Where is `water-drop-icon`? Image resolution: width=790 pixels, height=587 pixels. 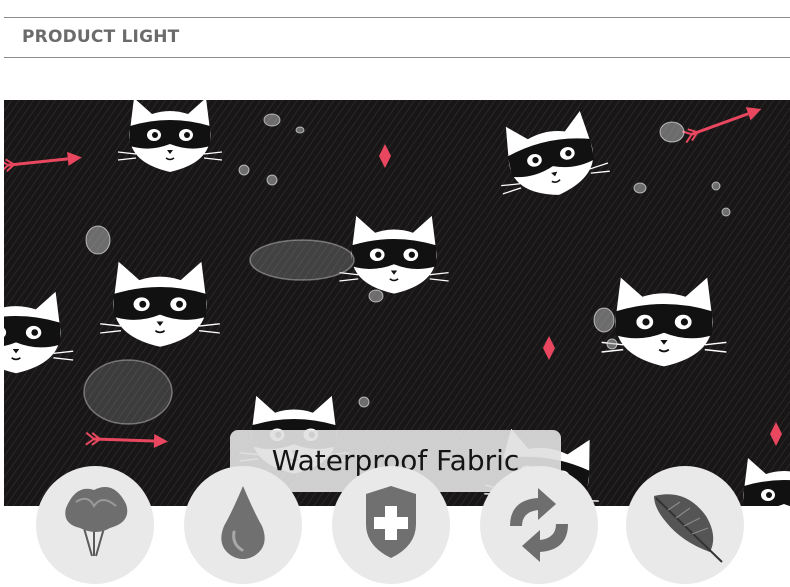 water-drop-icon is located at coordinates (243, 522).